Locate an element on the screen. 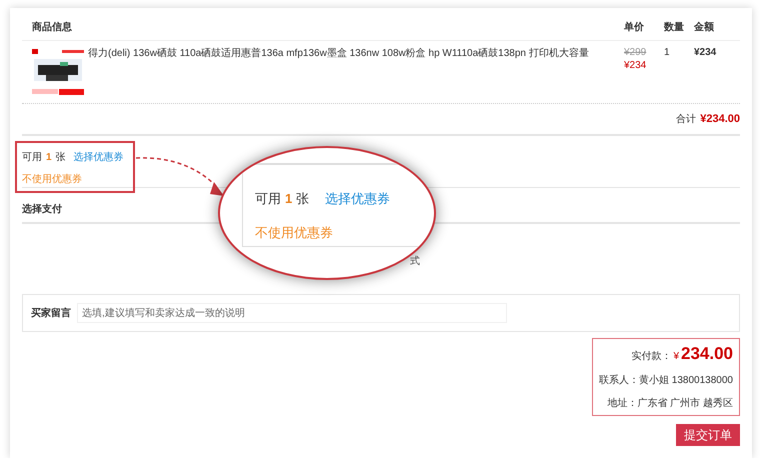  currency-sign: ¥ is located at coordinates (676, 356).